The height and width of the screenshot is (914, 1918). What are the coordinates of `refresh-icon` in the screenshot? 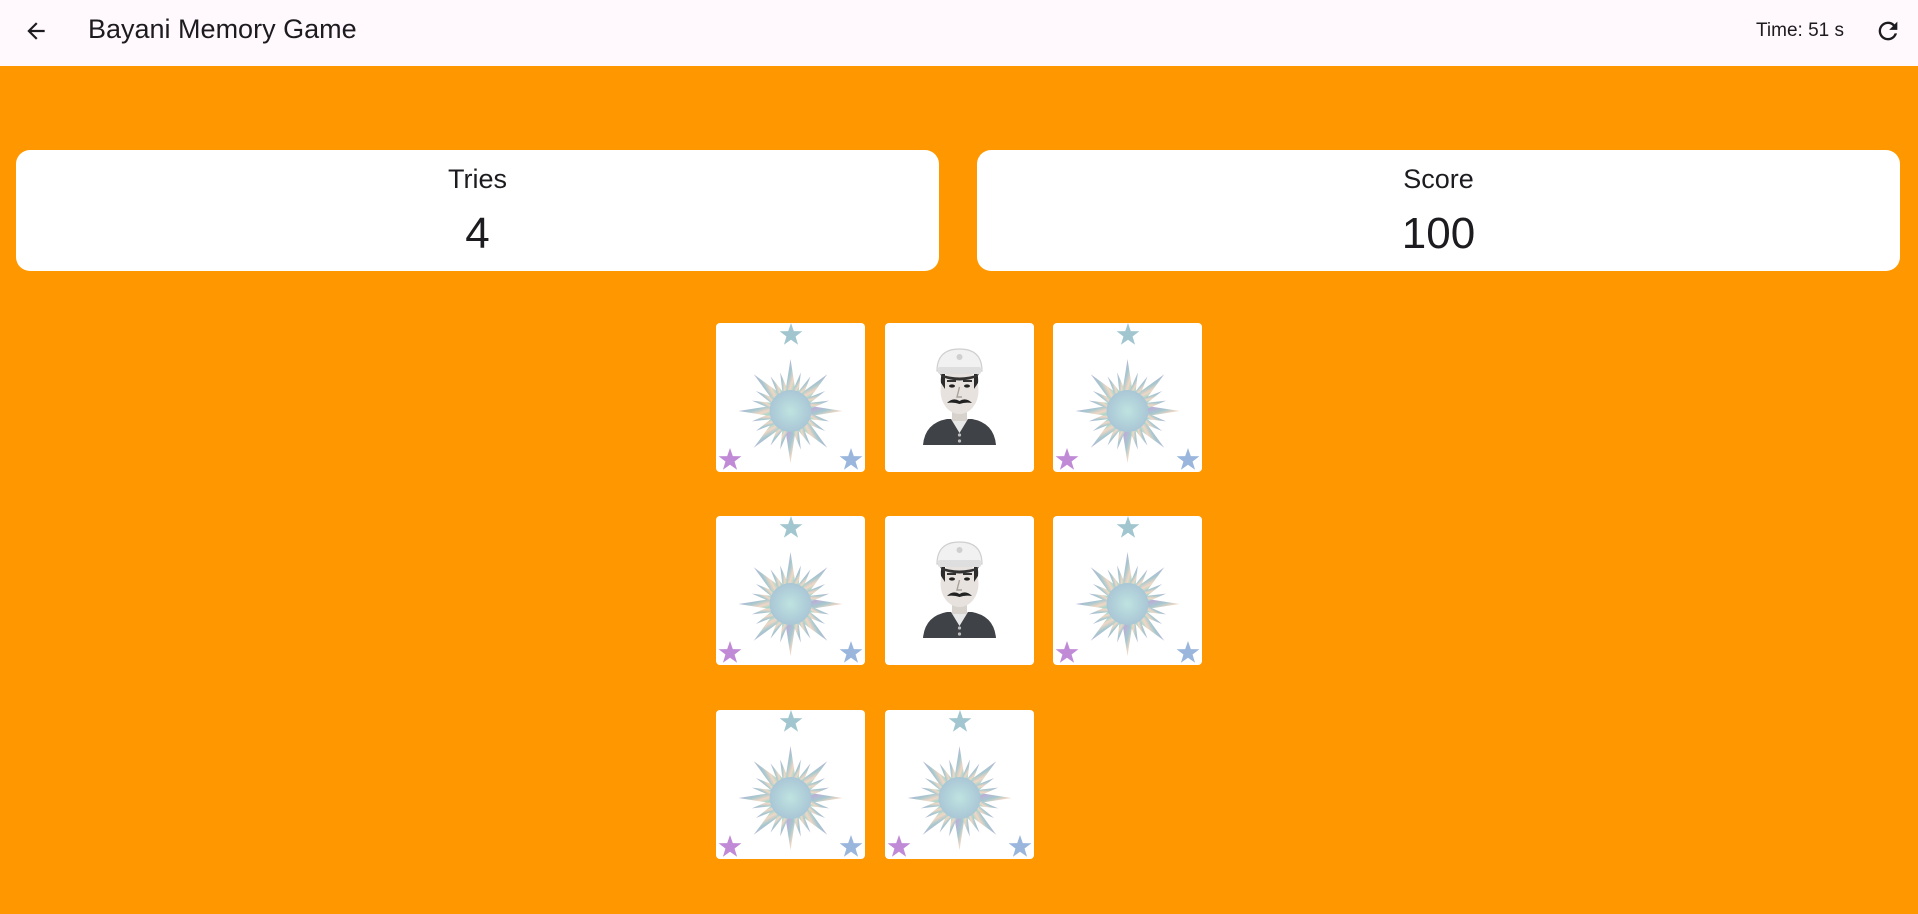 It's located at (1888, 33).